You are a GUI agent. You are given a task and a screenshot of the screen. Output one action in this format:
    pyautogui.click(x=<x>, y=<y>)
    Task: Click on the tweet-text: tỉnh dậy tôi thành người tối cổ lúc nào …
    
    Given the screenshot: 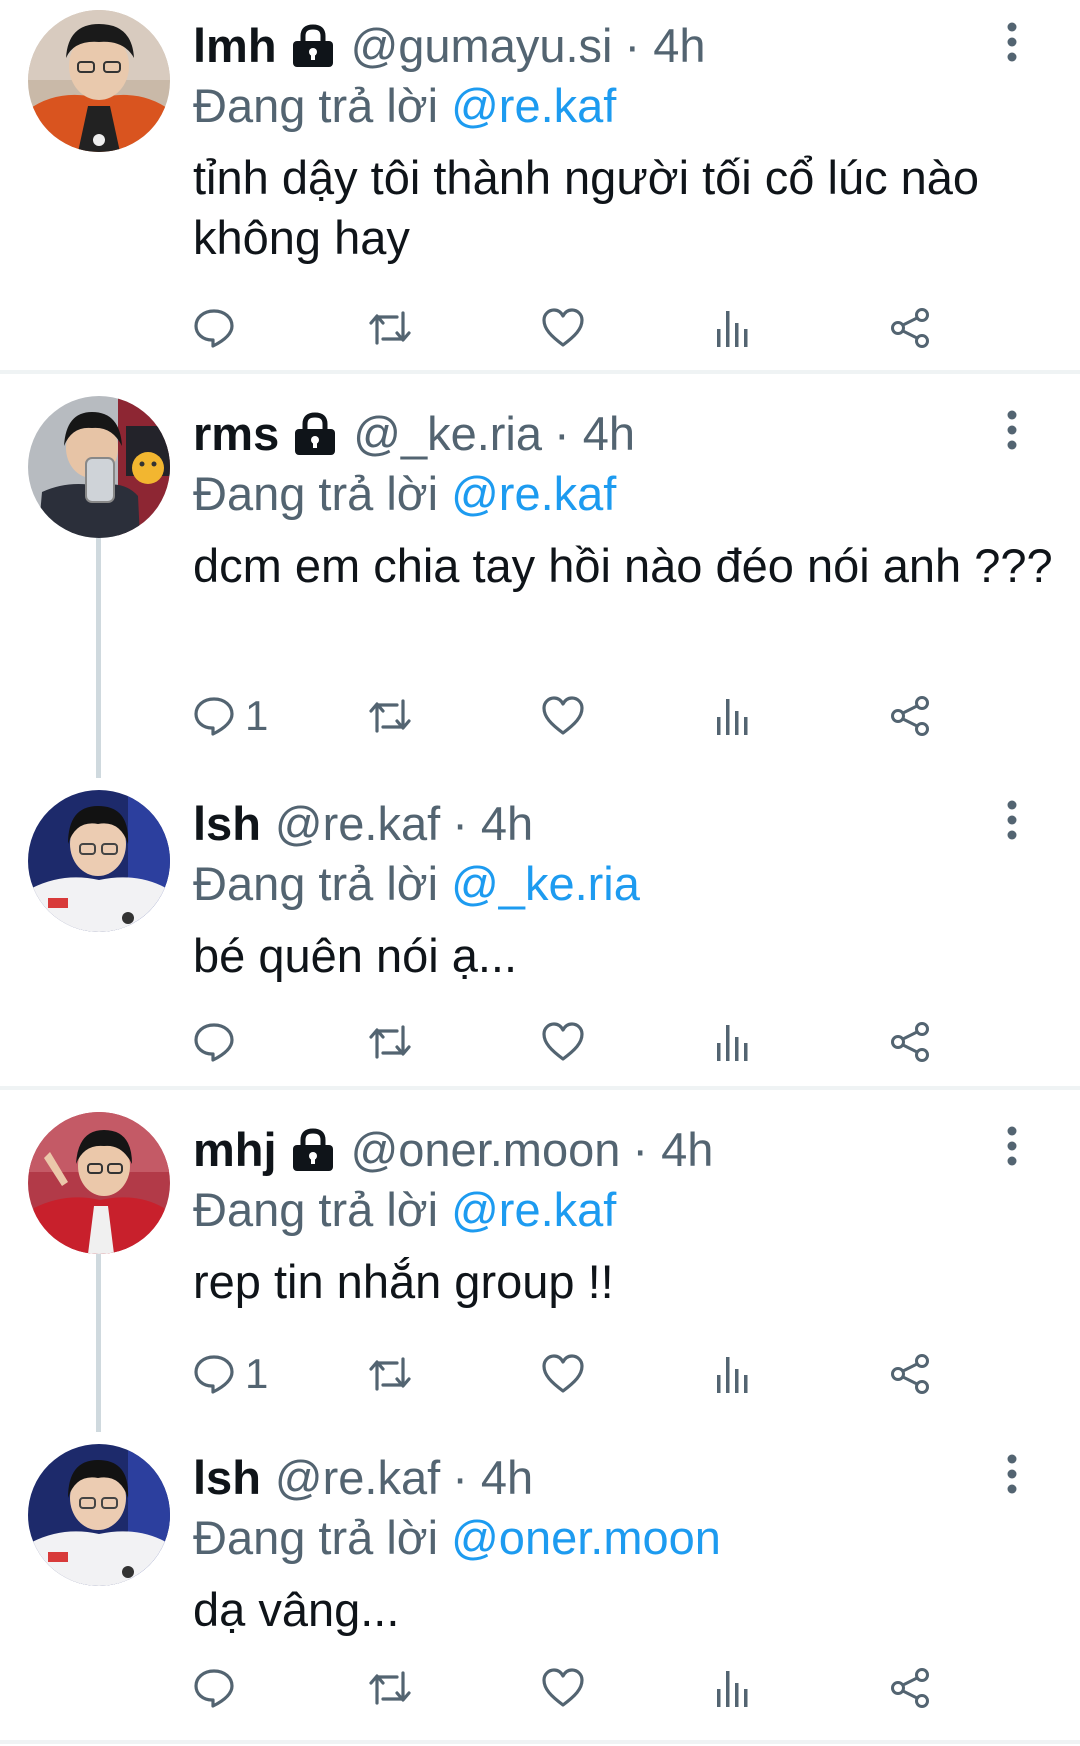 What is the action you would take?
    pyautogui.click(x=586, y=207)
    